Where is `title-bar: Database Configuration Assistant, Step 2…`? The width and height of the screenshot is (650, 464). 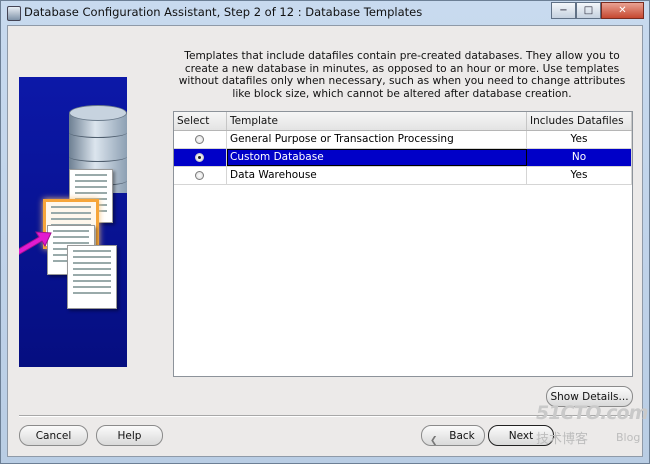 title-bar: Database Configuration Assistant, Step 2… is located at coordinates (325, 13).